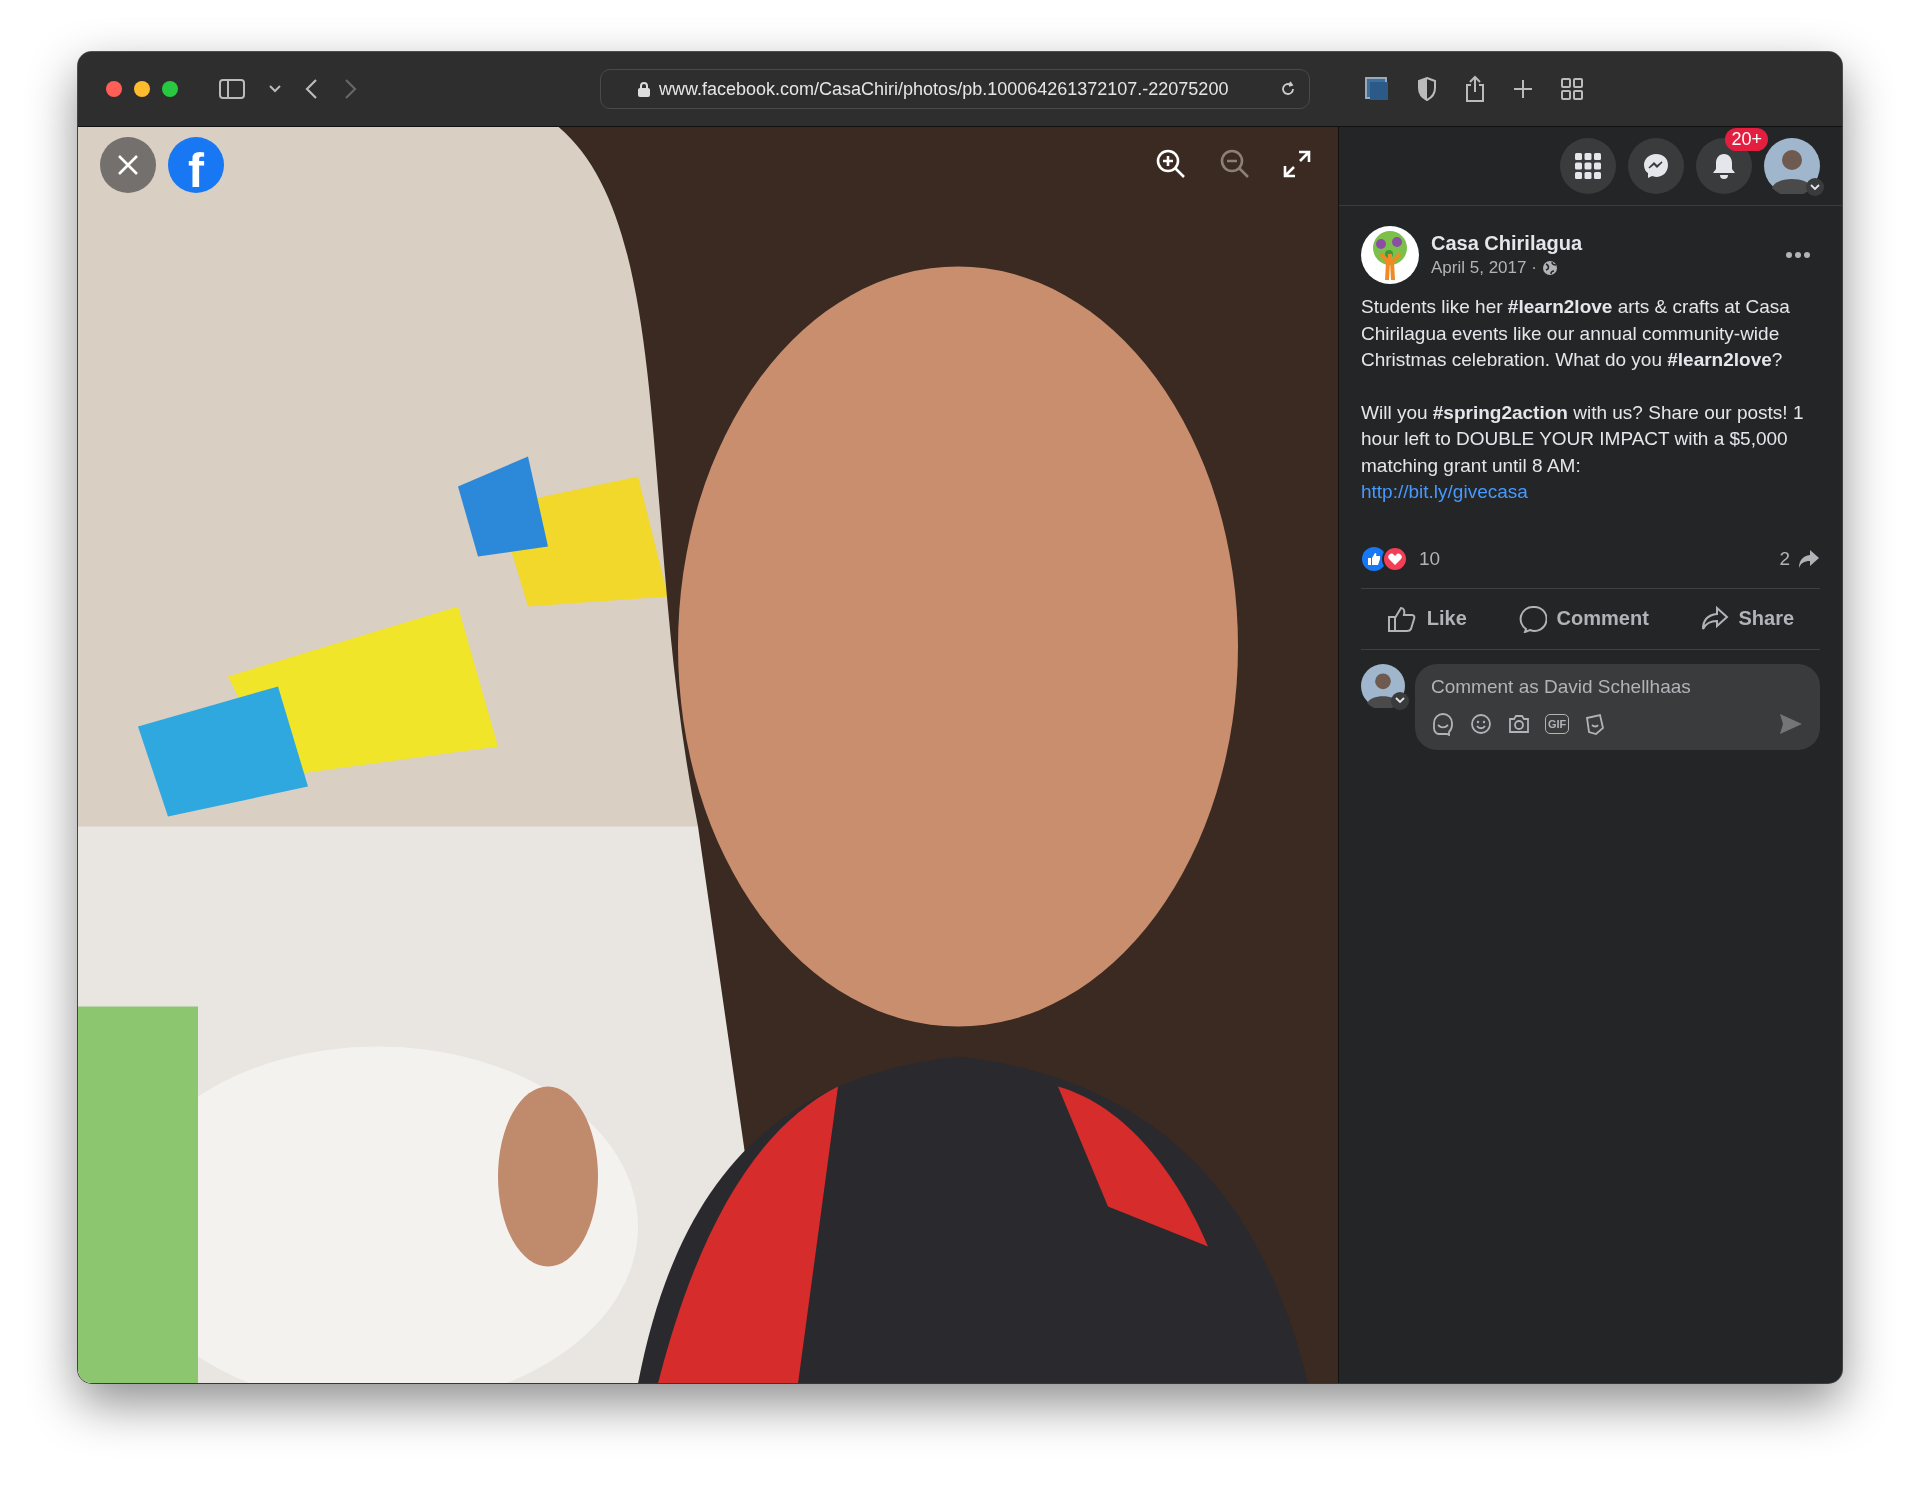  I want to click on thumbs-up-icon, so click(1401, 618).